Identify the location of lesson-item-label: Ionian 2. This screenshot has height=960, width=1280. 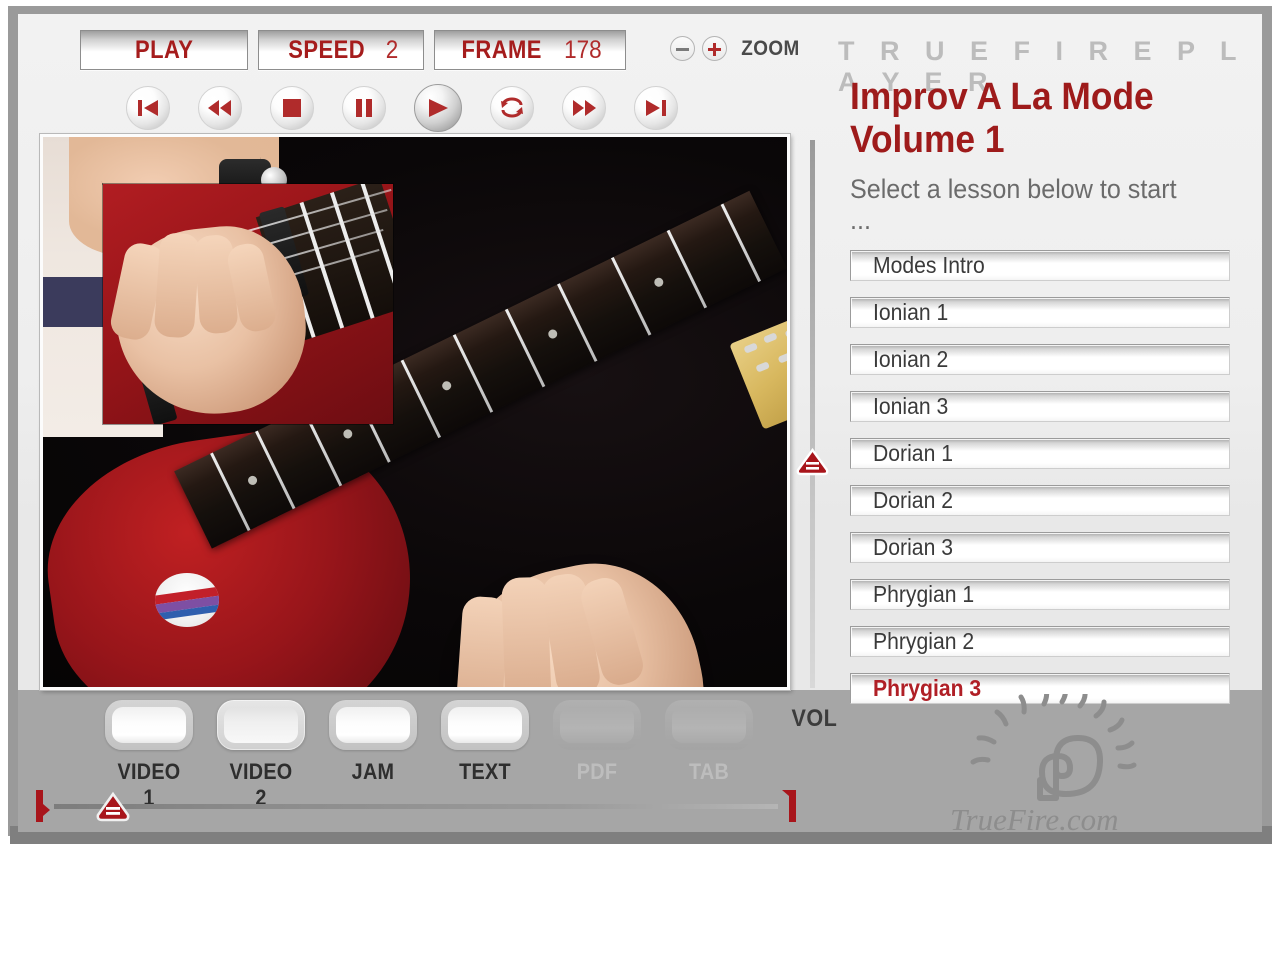
(911, 359).